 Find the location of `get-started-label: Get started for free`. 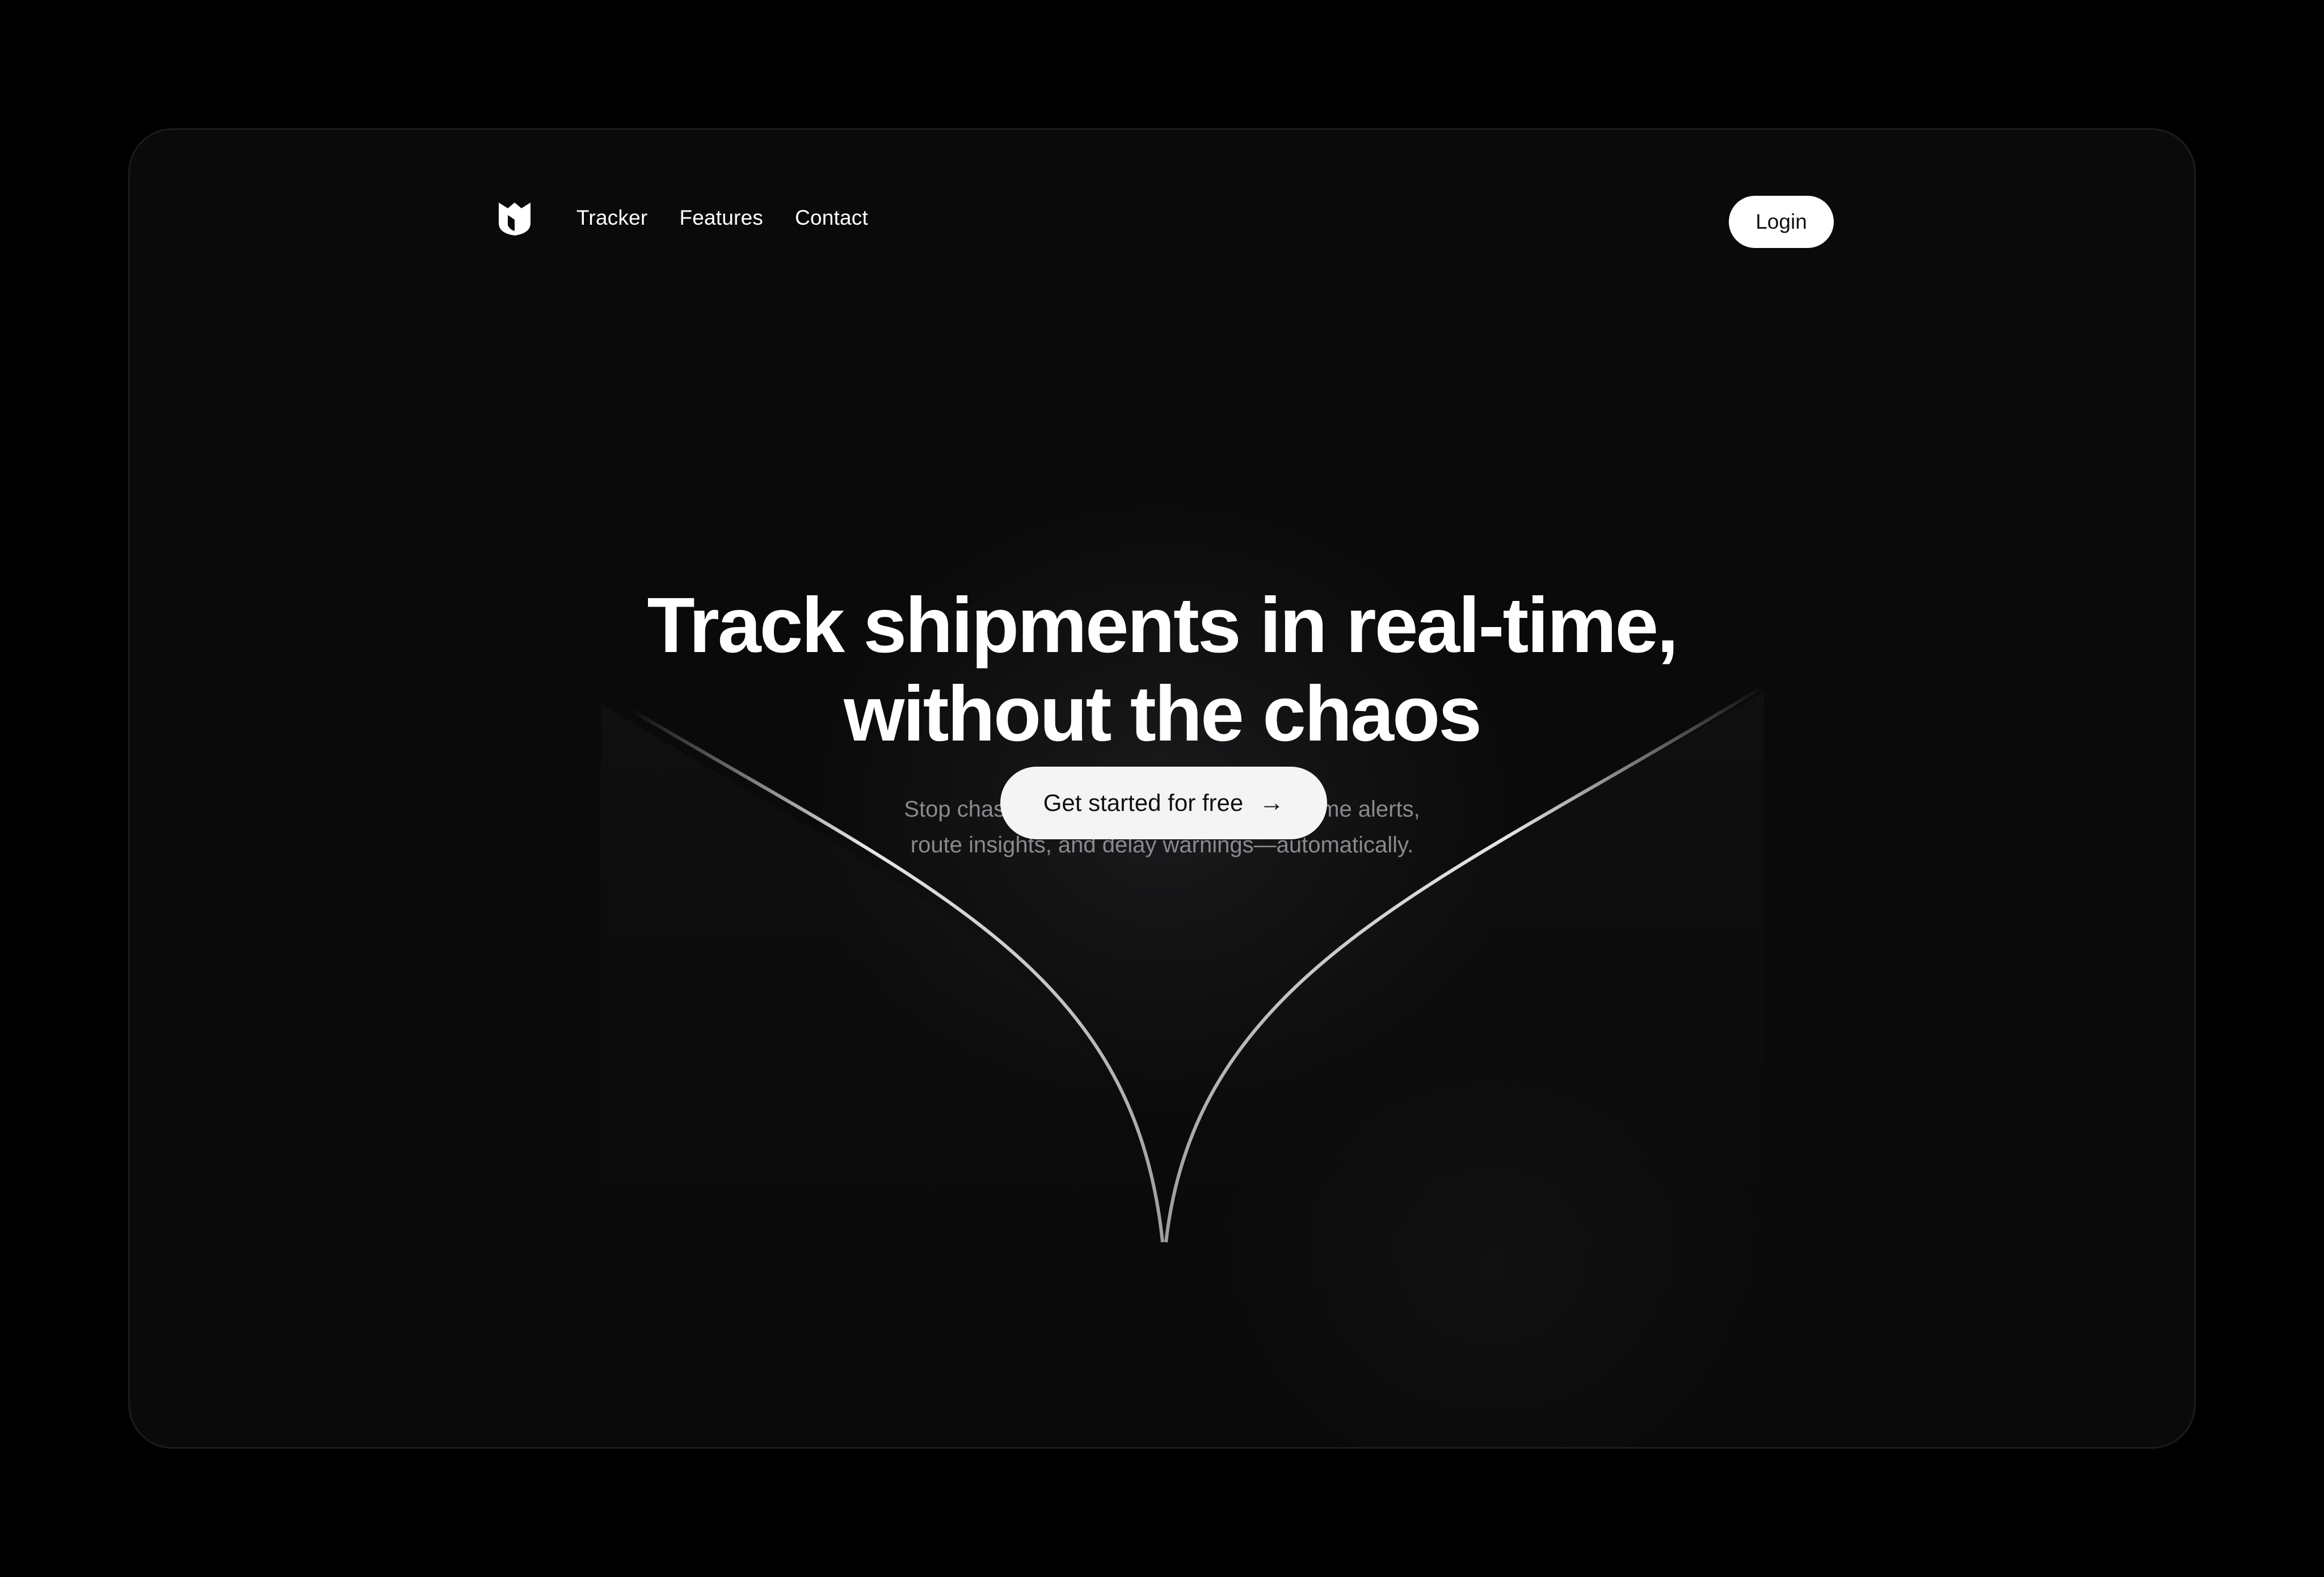

get-started-label: Get started for free is located at coordinates (1143, 802).